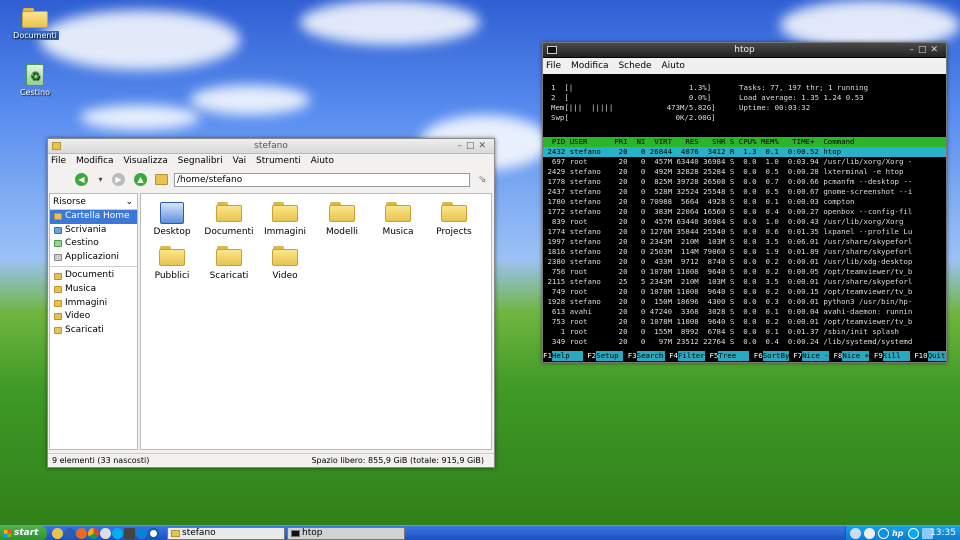 This screenshot has height=540, width=960. I want to click on sidebar-item-cestino: Cestino, so click(93, 244).